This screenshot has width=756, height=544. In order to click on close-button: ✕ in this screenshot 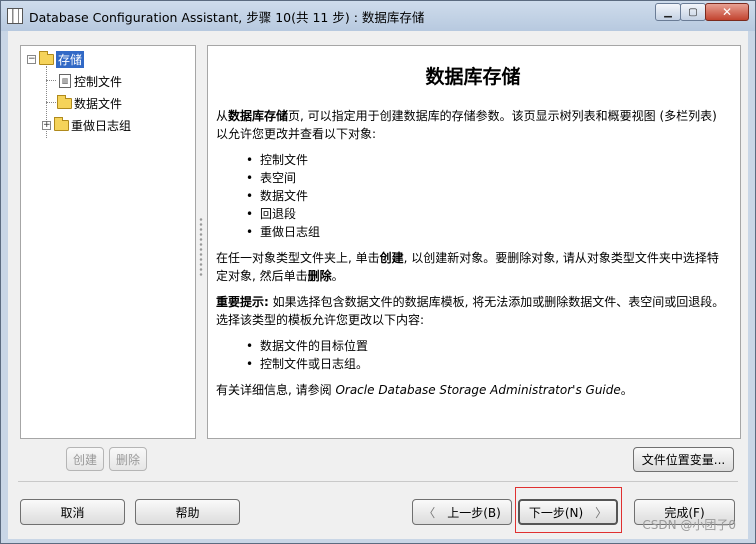, I will do `click(727, 12)`.